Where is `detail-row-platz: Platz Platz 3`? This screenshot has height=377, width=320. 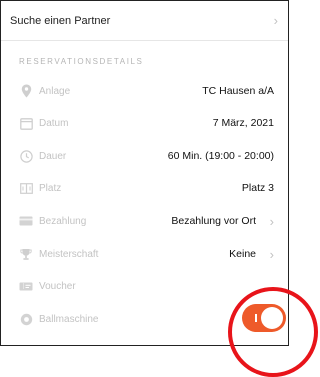 detail-row-platz: Platz Platz 3 is located at coordinates (144, 188).